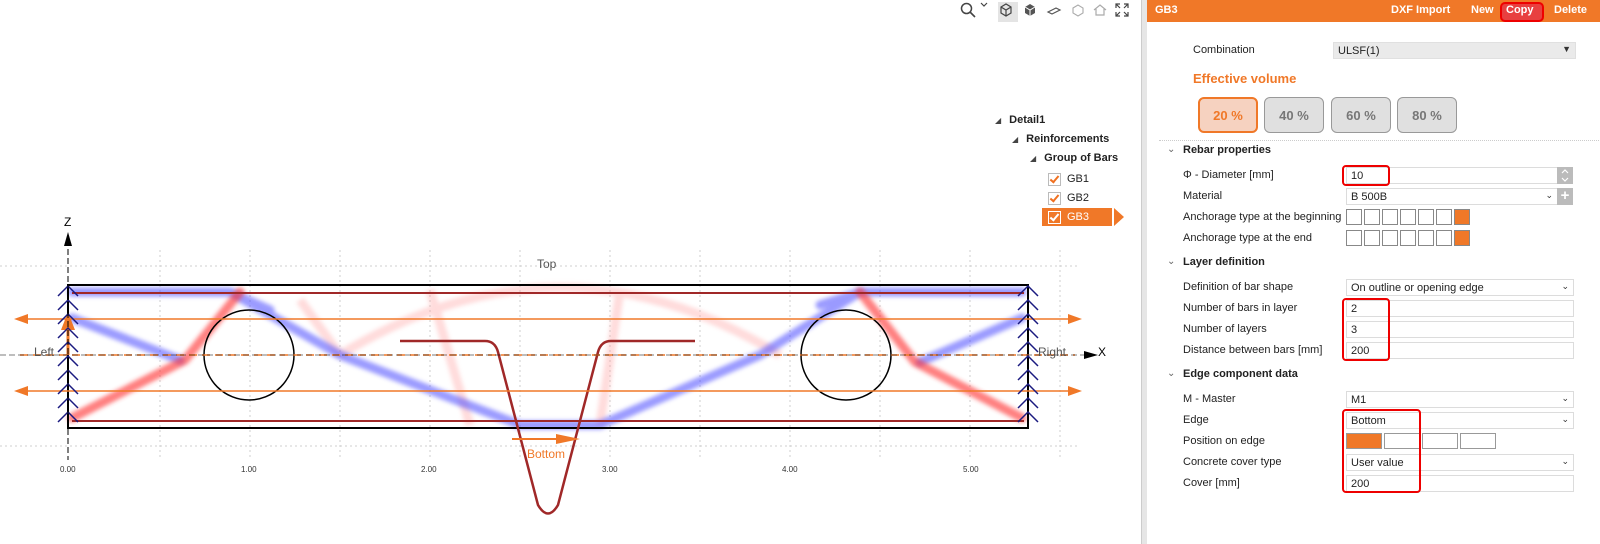 Image resolution: width=1600 pixels, height=544 pixels. Describe the element at coordinates (1565, 196) in the screenshot. I see `add-material-button: +` at that location.